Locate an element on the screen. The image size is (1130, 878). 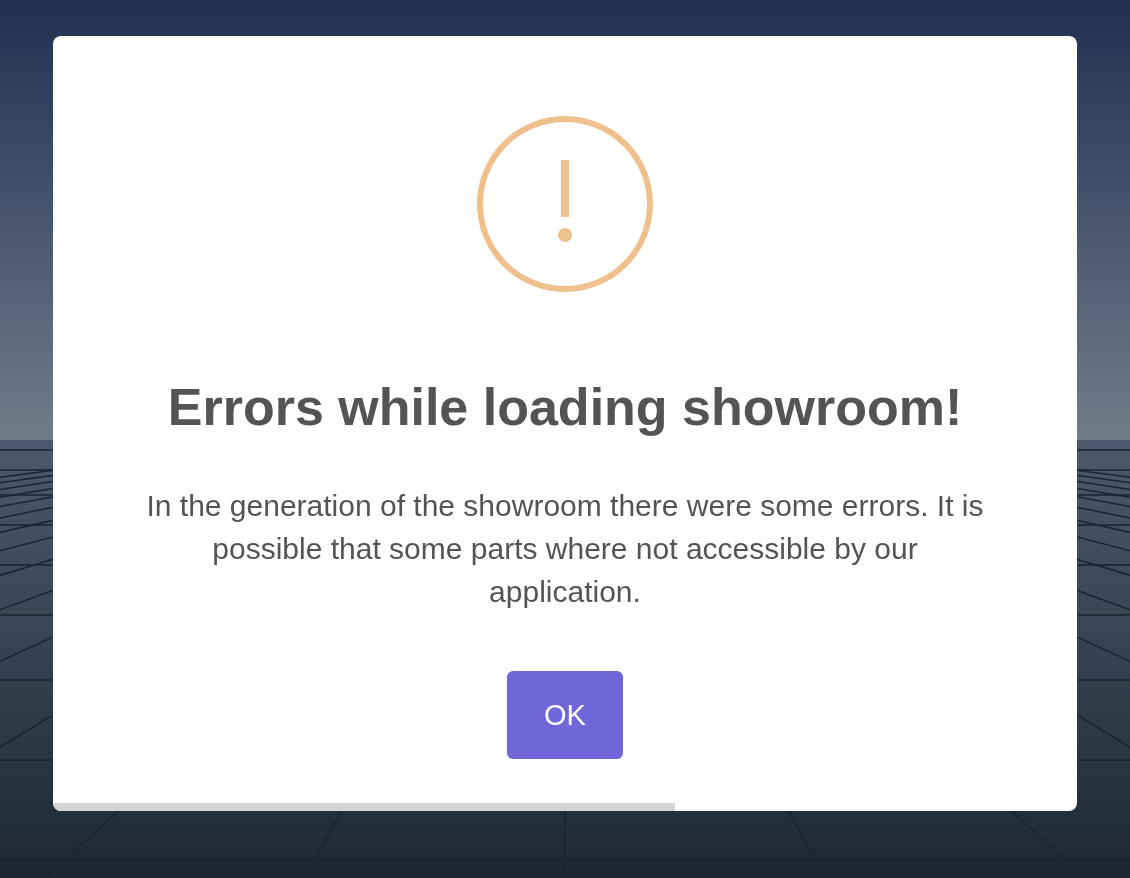
ok-button: OK is located at coordinates (565, 715).